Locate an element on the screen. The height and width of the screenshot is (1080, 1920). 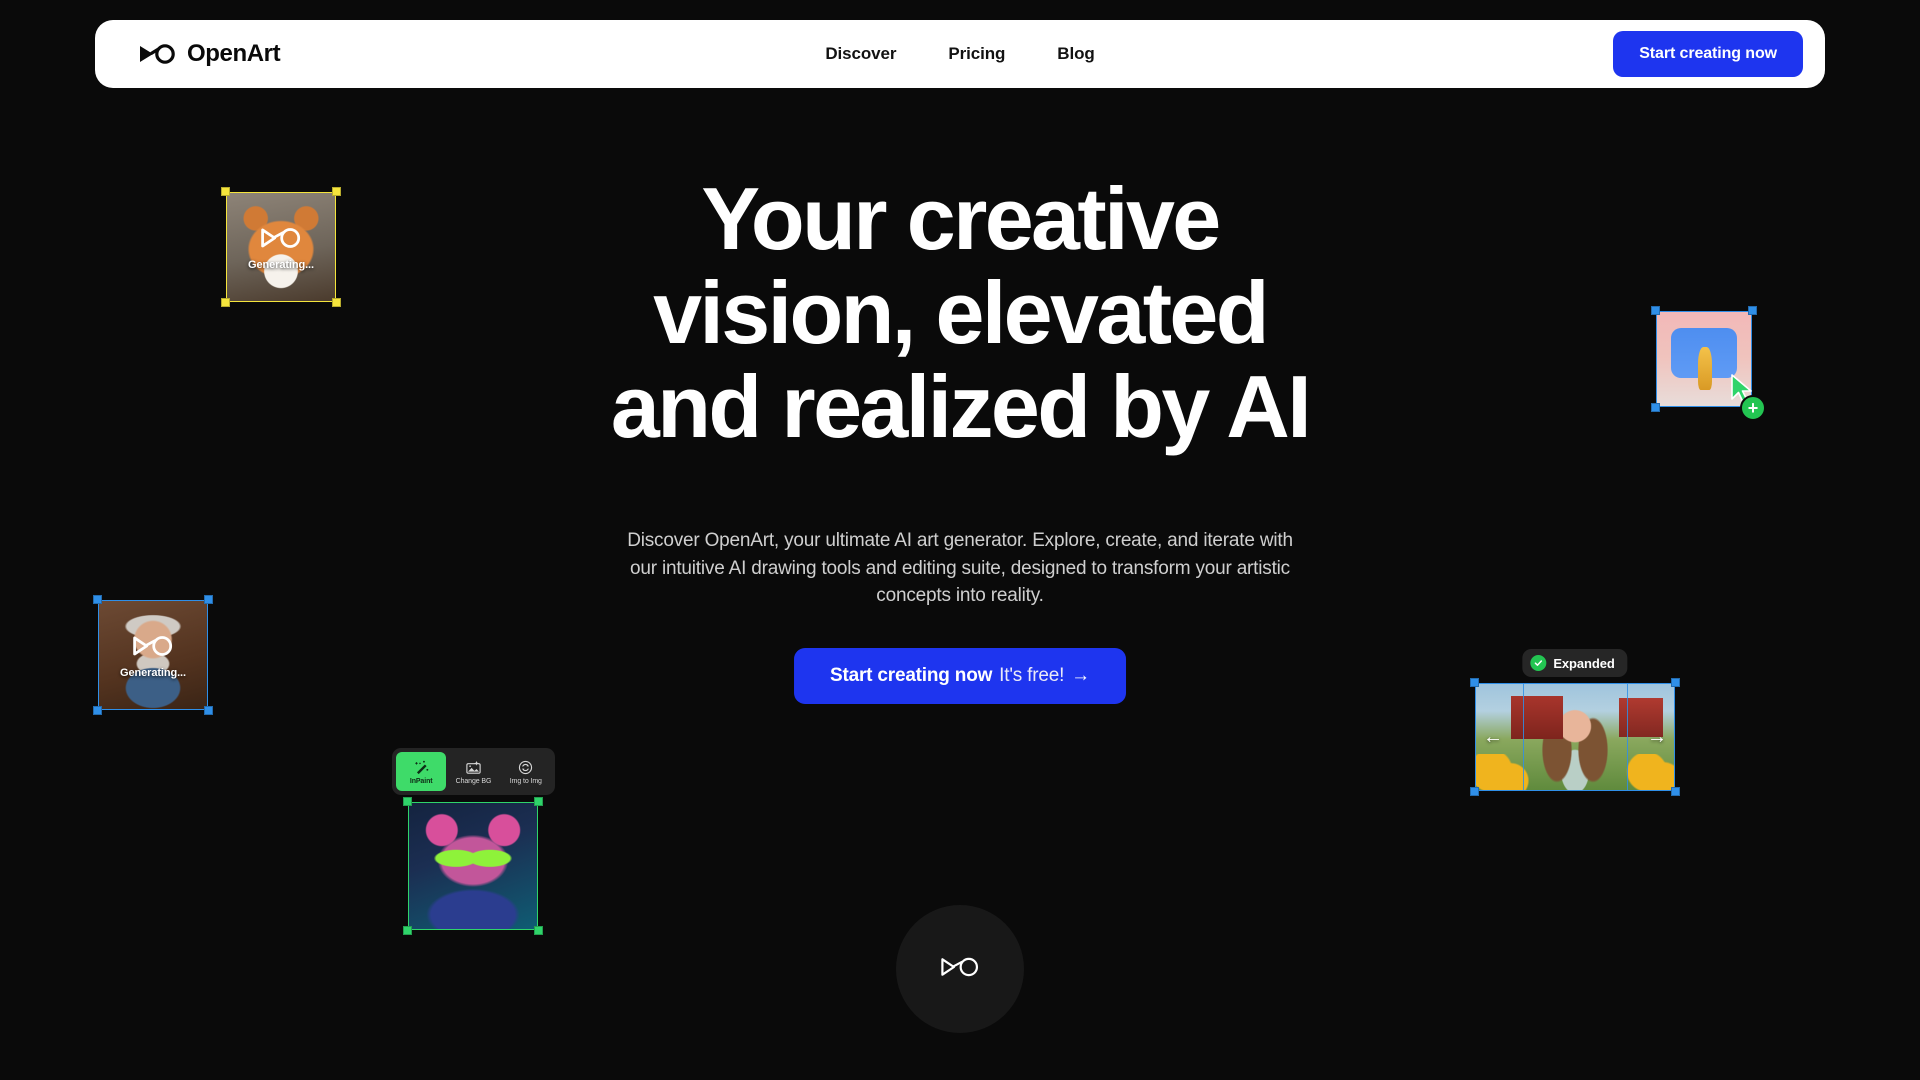
tool-label-img-to-img: Img to Img is located at coordinates (525, 781).